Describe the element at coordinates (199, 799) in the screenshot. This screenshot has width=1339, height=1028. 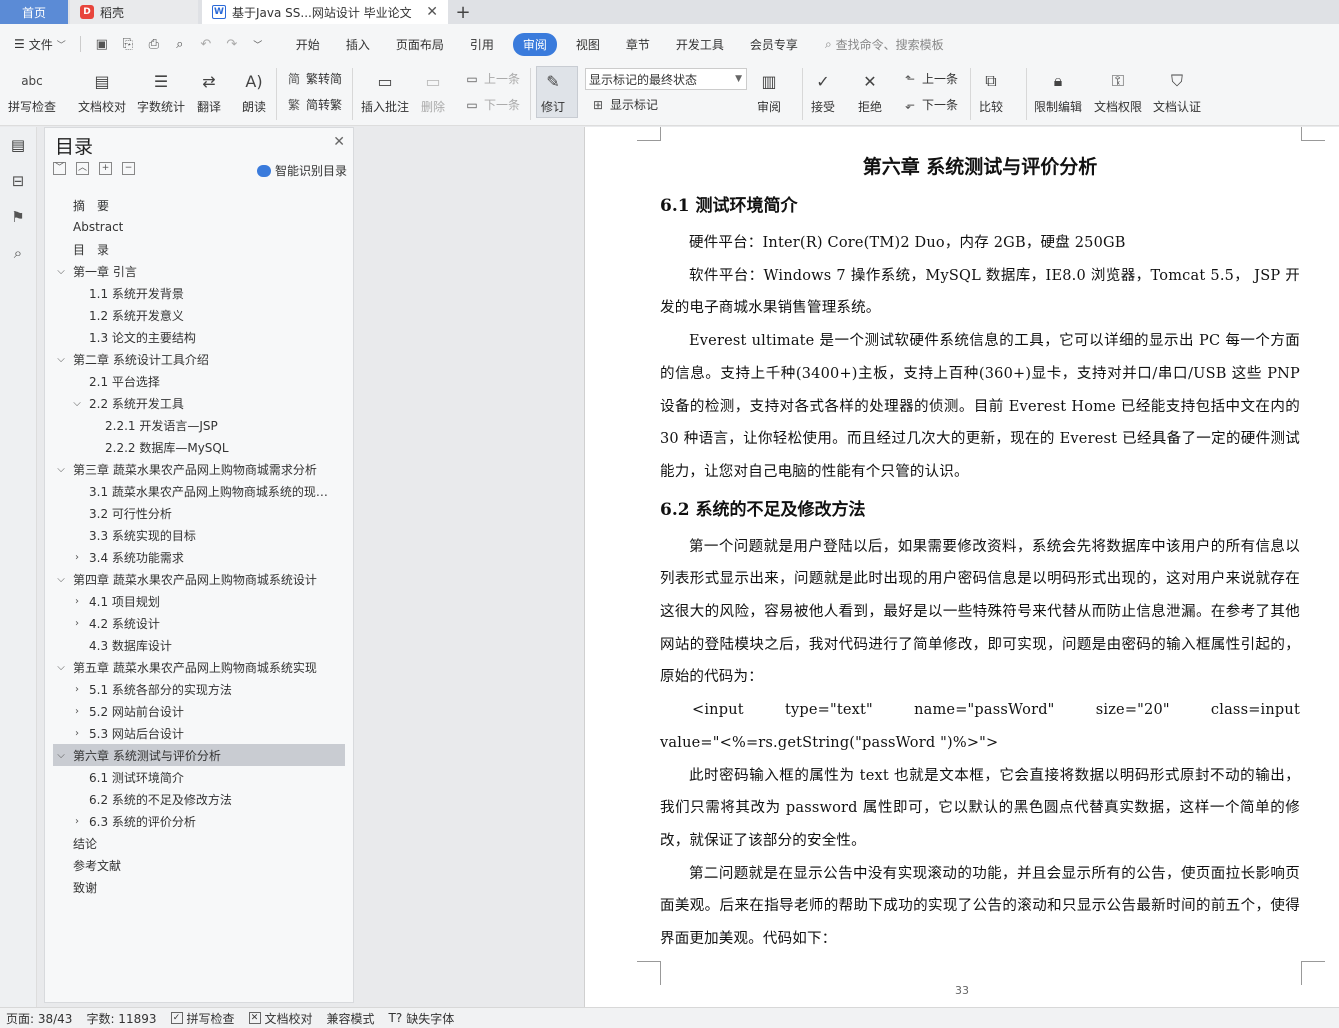
I see `toc-item: 6.2 系统的不足及修改方法` at that location.